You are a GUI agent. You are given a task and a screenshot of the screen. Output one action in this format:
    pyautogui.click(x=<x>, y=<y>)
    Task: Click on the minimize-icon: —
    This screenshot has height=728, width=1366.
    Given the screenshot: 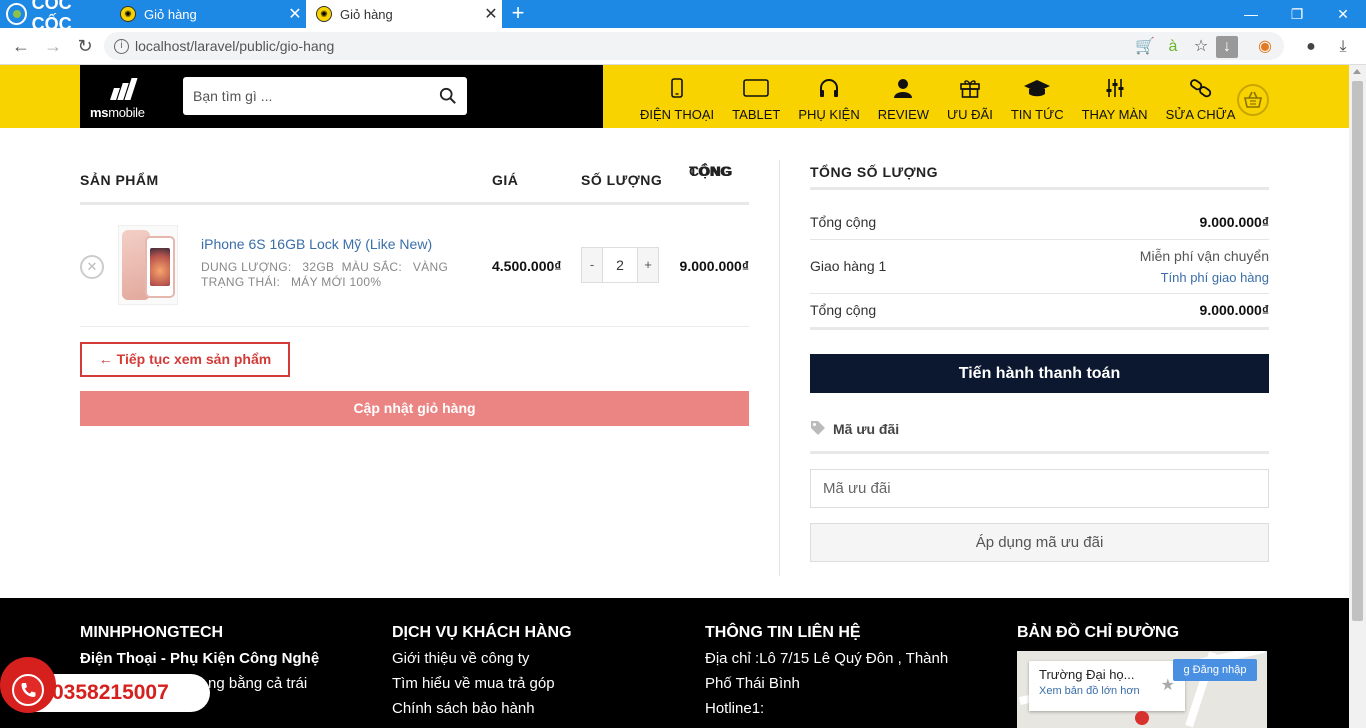 What is the action you would take?
    pyautogui.click(x=1251, y=14)
    